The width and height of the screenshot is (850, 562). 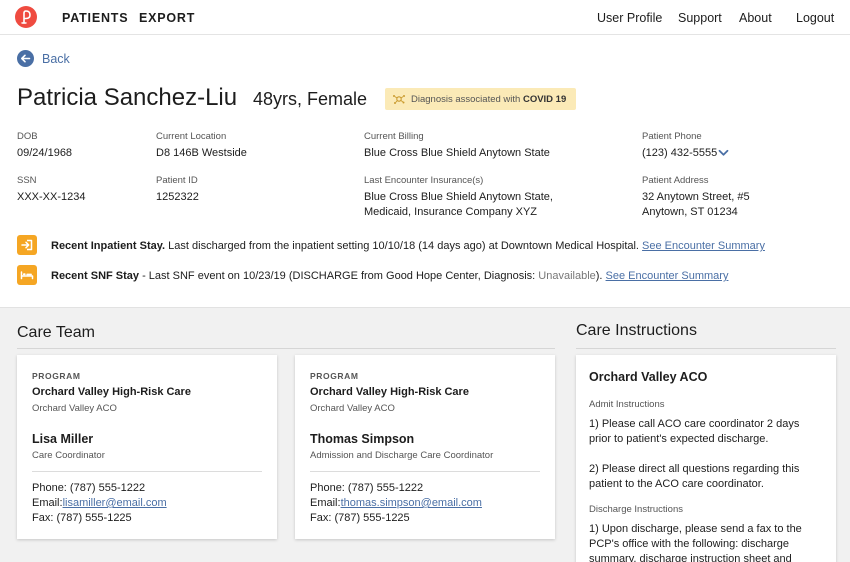 What do you see at coordinates (45, 153) in the screenshot?
I see `dob-value: 09/24/1968` at bounding box center [45, 153].